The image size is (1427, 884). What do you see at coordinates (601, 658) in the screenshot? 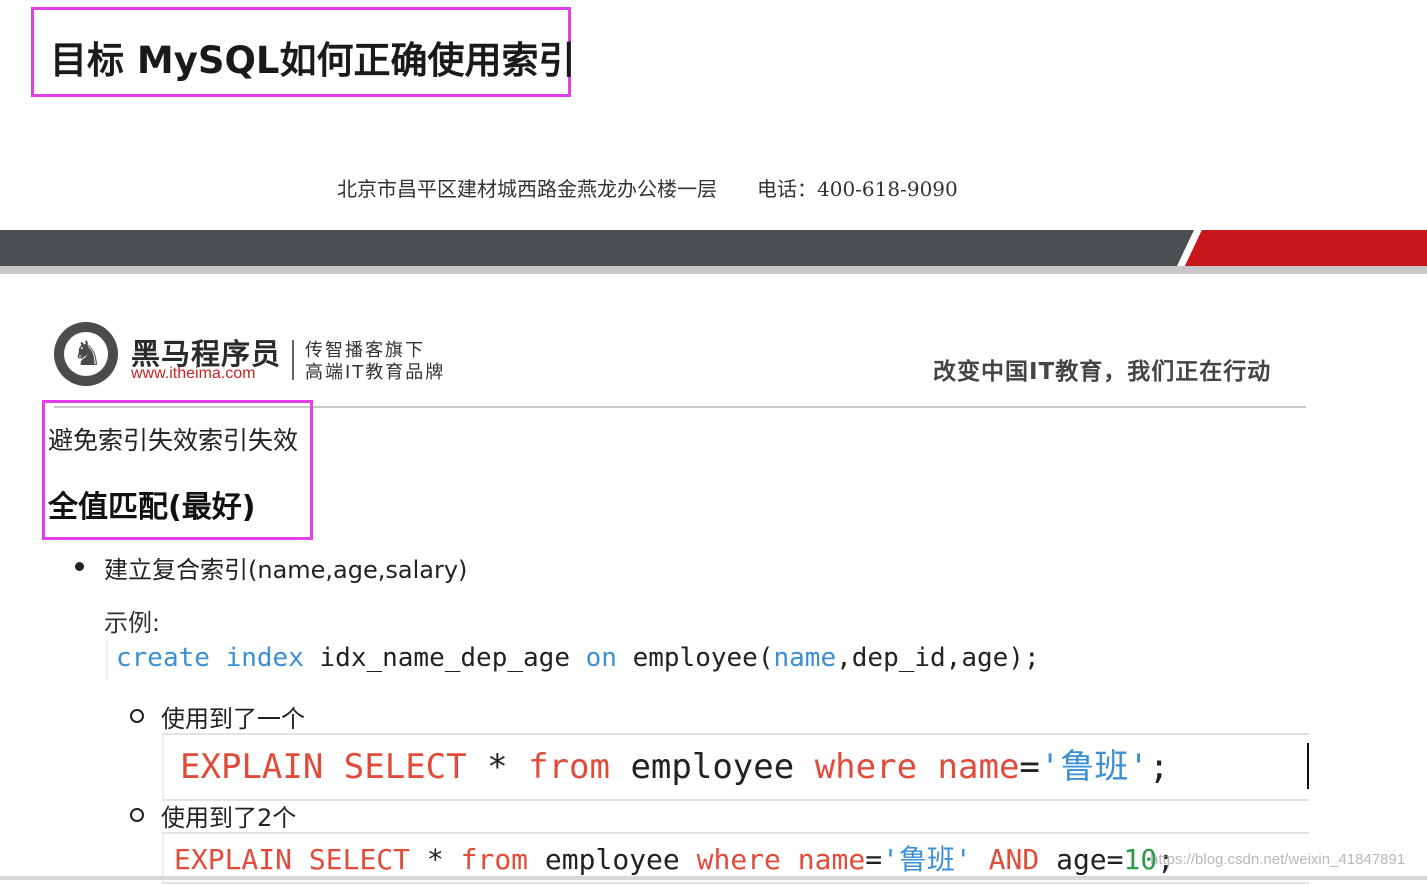
I see `code-keyword: on` at bounding box center [601, 658].